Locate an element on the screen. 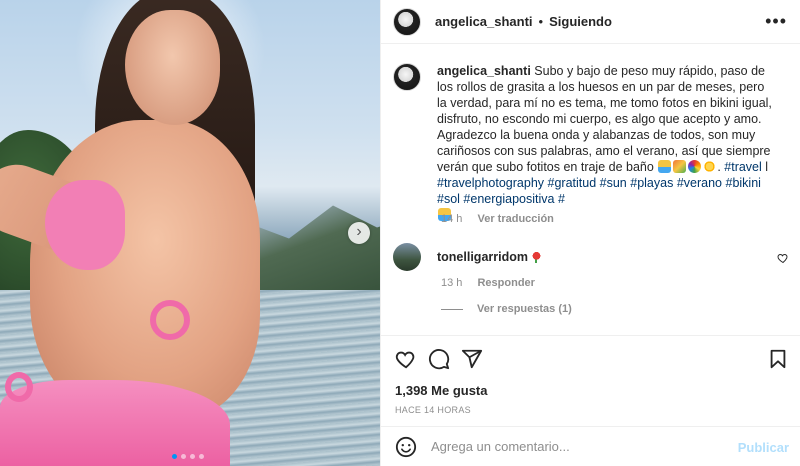 The image size is (800, 466). comment-like-heart-icon is located at coordinates (783, 258).